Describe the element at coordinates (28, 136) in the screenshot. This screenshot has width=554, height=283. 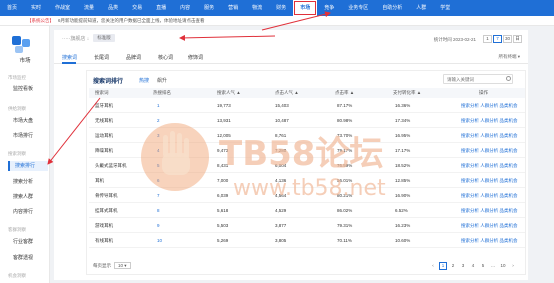
I see `sidebar-item-market-rank: 市场排行` at that location.